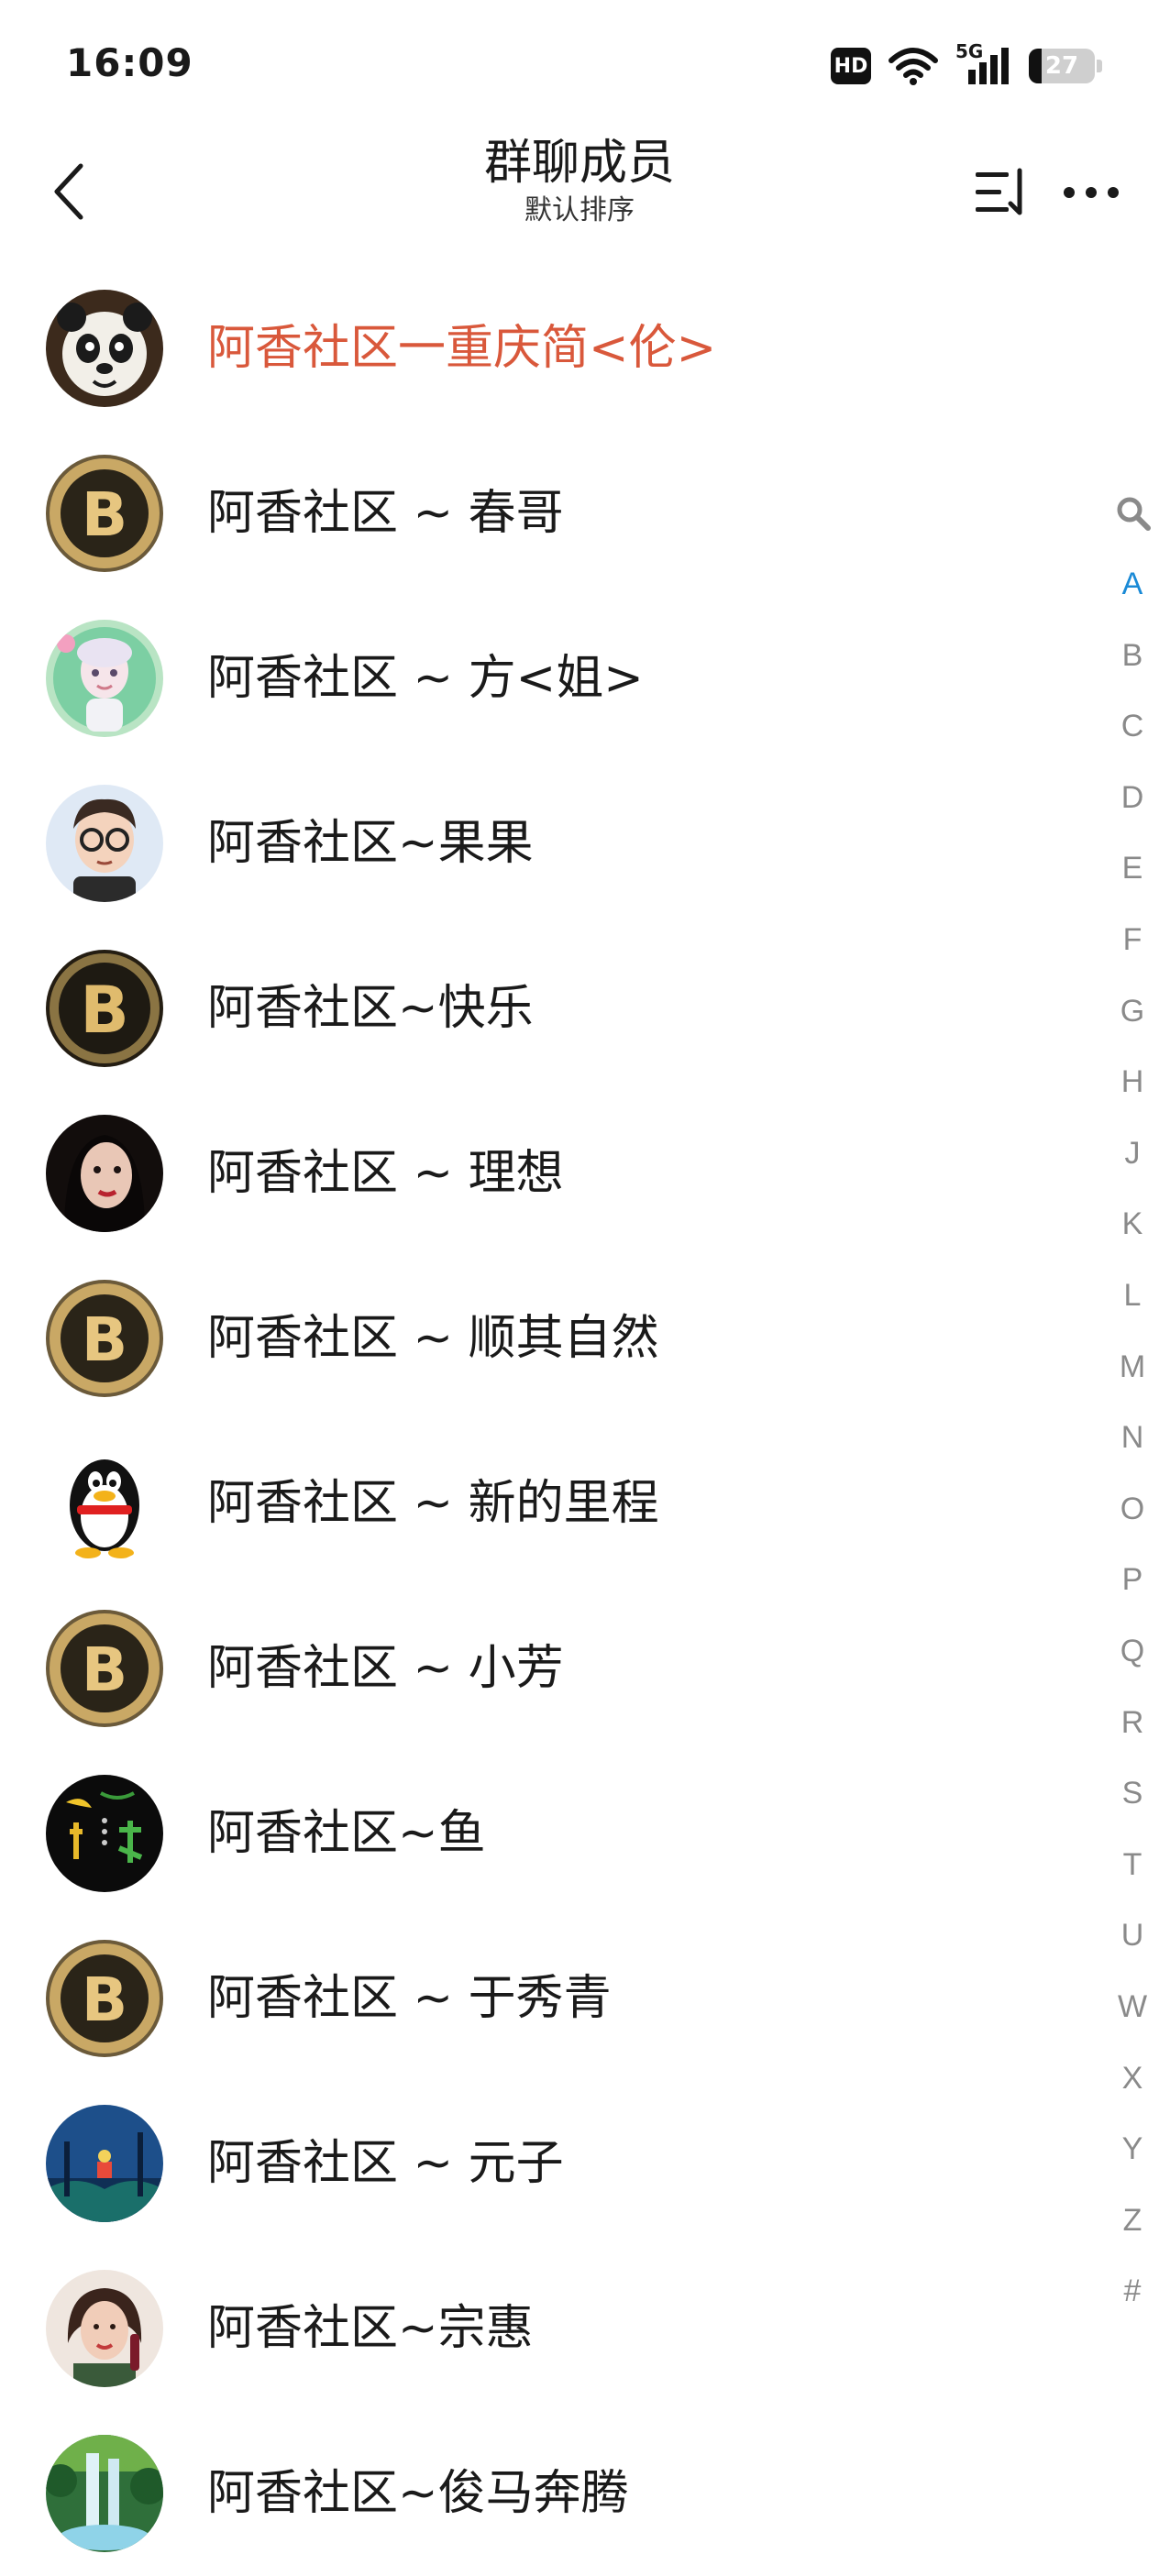  Describe the element at coordinates (1130, 868) in the screenshot. I see `index-letter-e: E` at that location.